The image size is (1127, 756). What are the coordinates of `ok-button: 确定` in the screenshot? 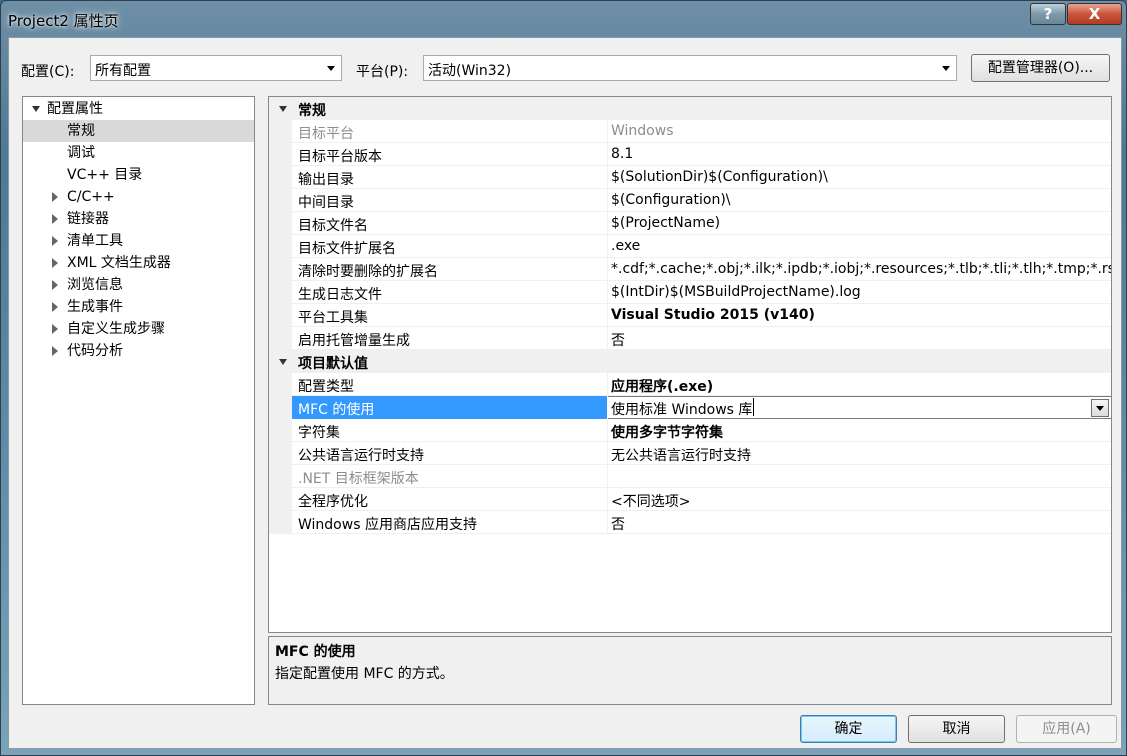 It's located at (848, 729).